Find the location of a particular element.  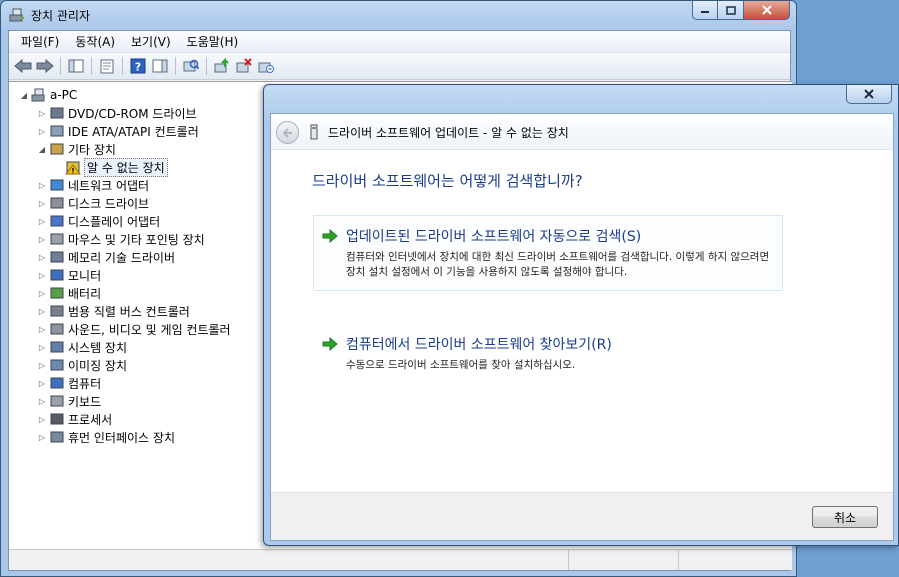

tree-item: ▷ DVD/CD-ROM 드라이브 is located at coordinates (117, 113).